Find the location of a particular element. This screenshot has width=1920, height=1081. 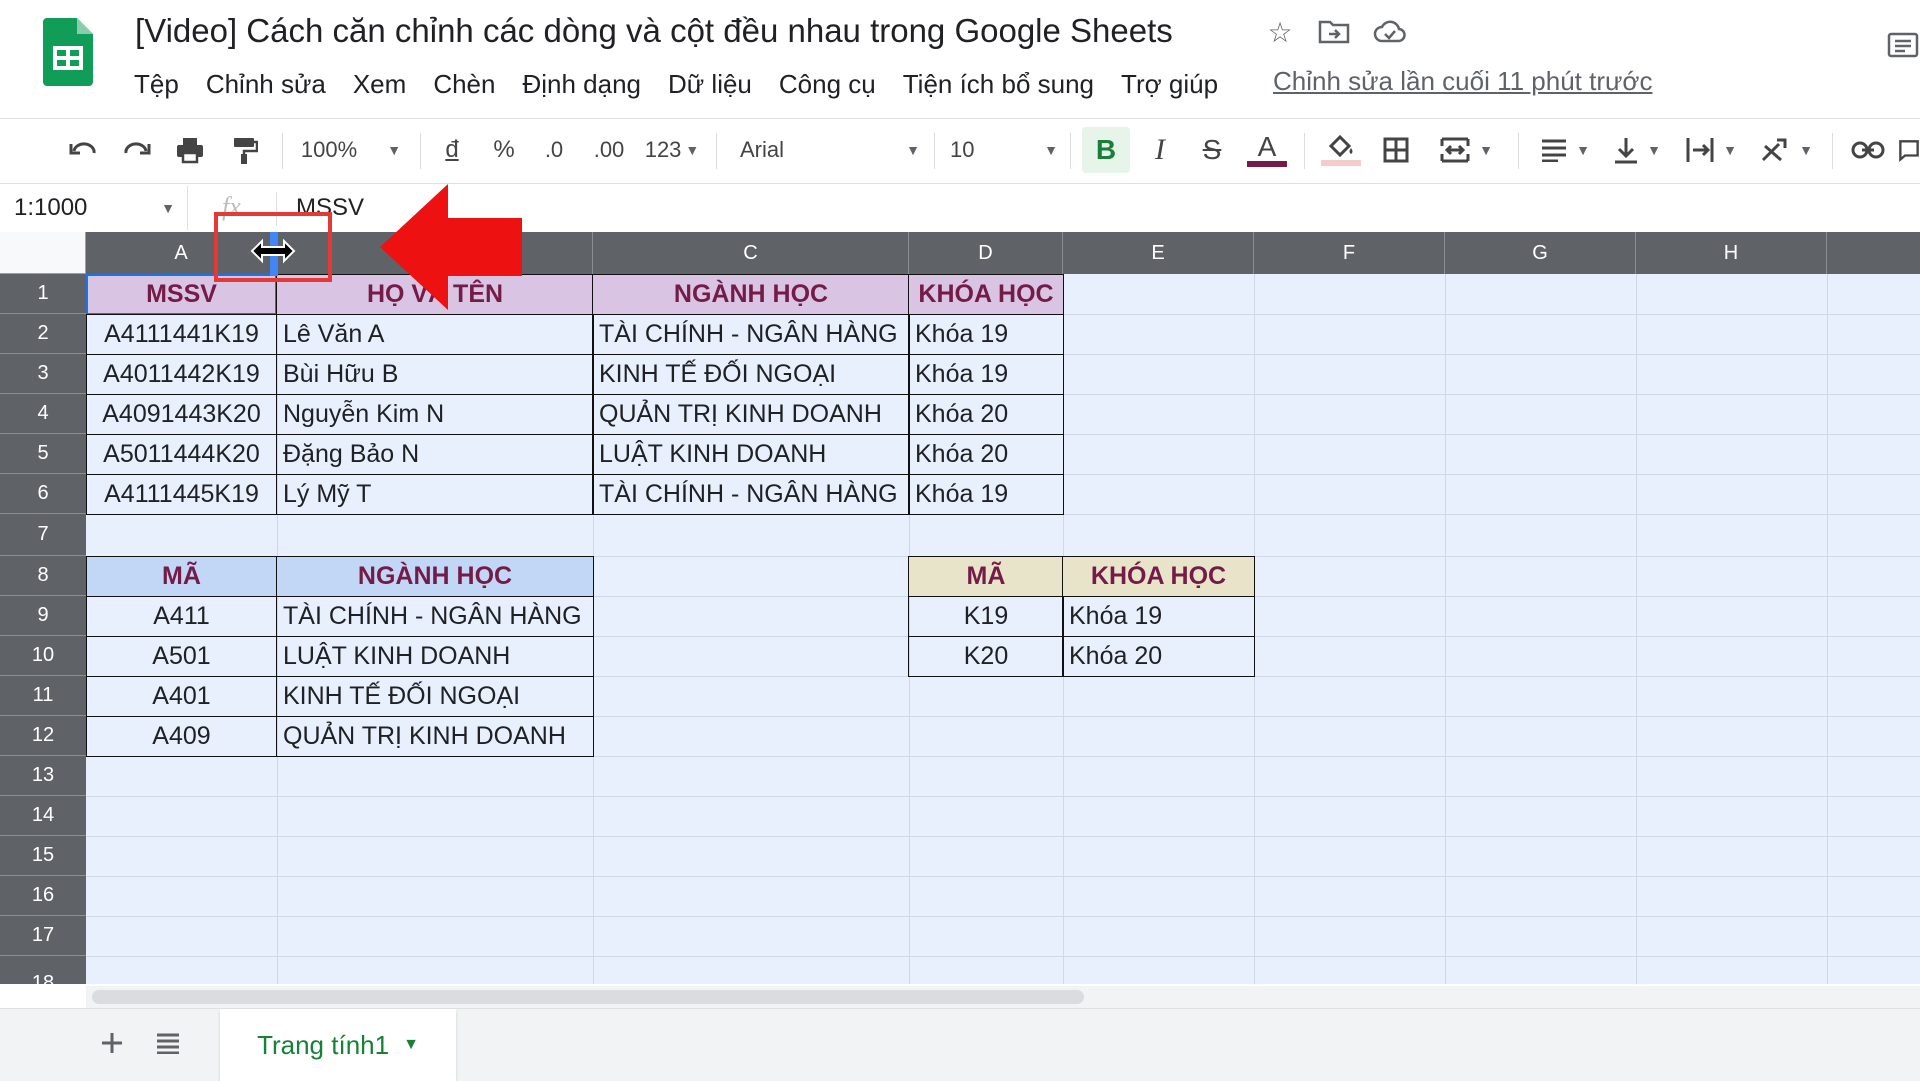

cloud-status-icon is located at coordinates (1390, 32).